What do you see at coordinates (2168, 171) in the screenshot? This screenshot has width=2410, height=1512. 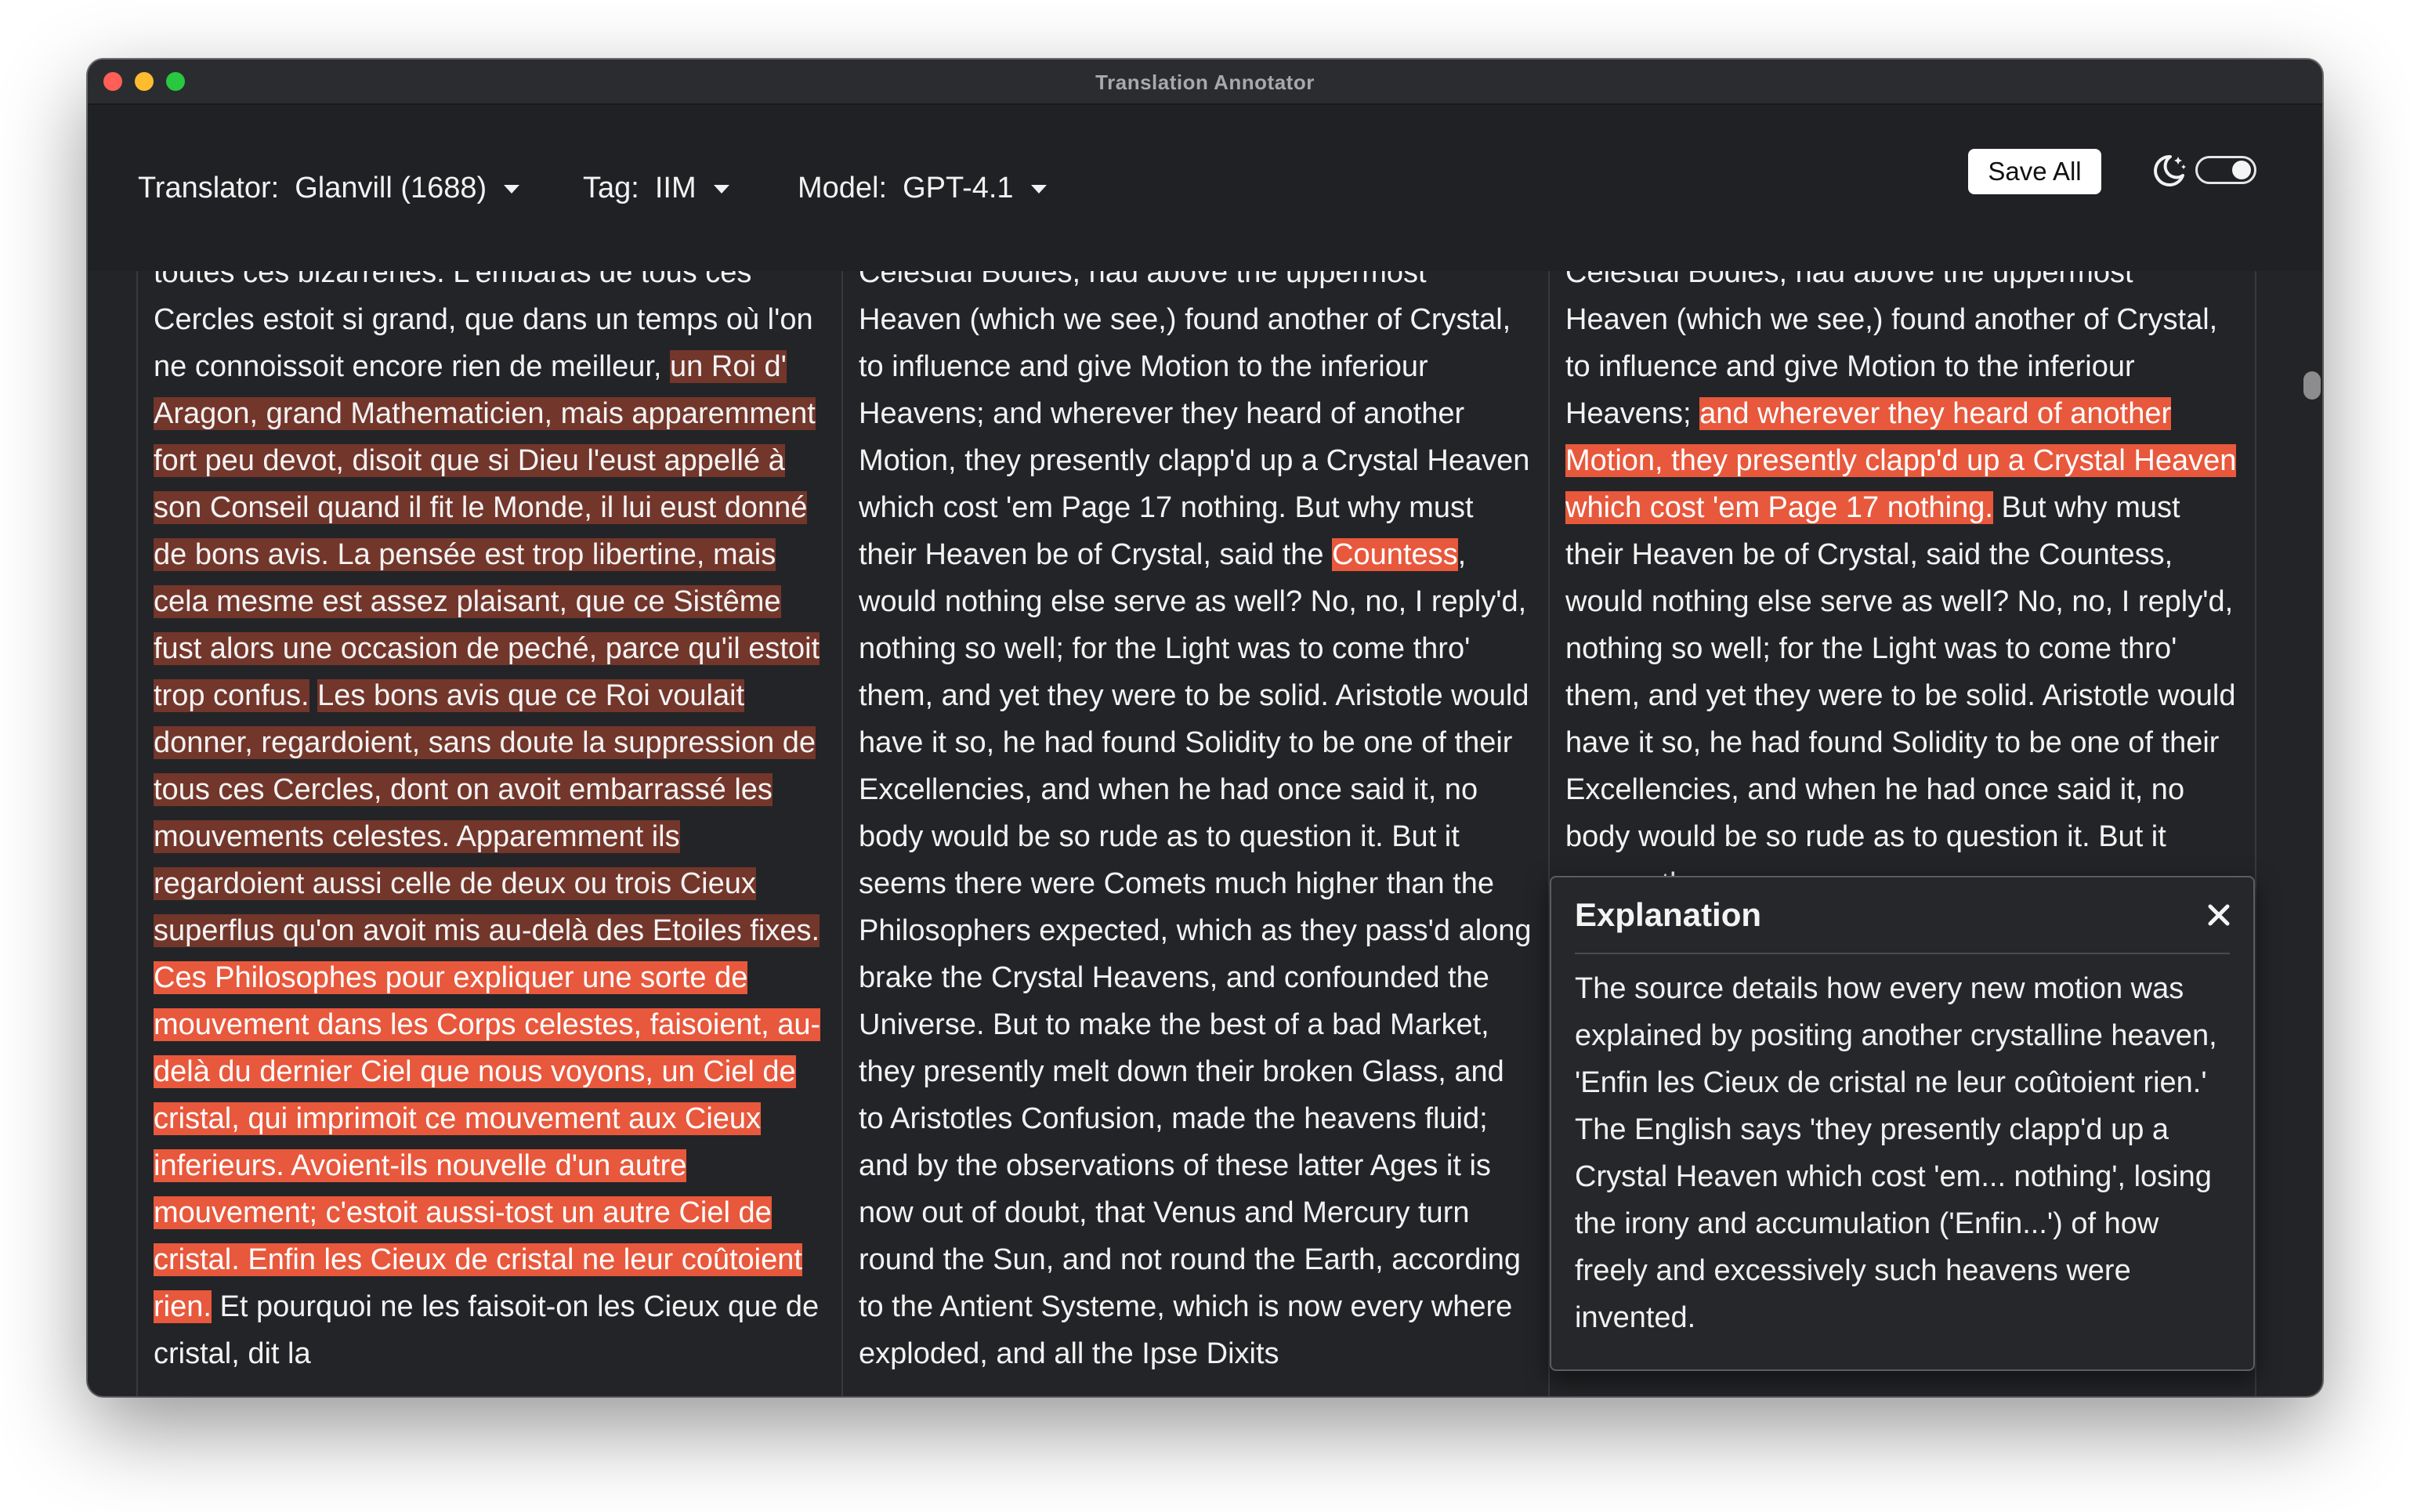 I see `moon-stars-icon` at bounding box center [2168, 171].